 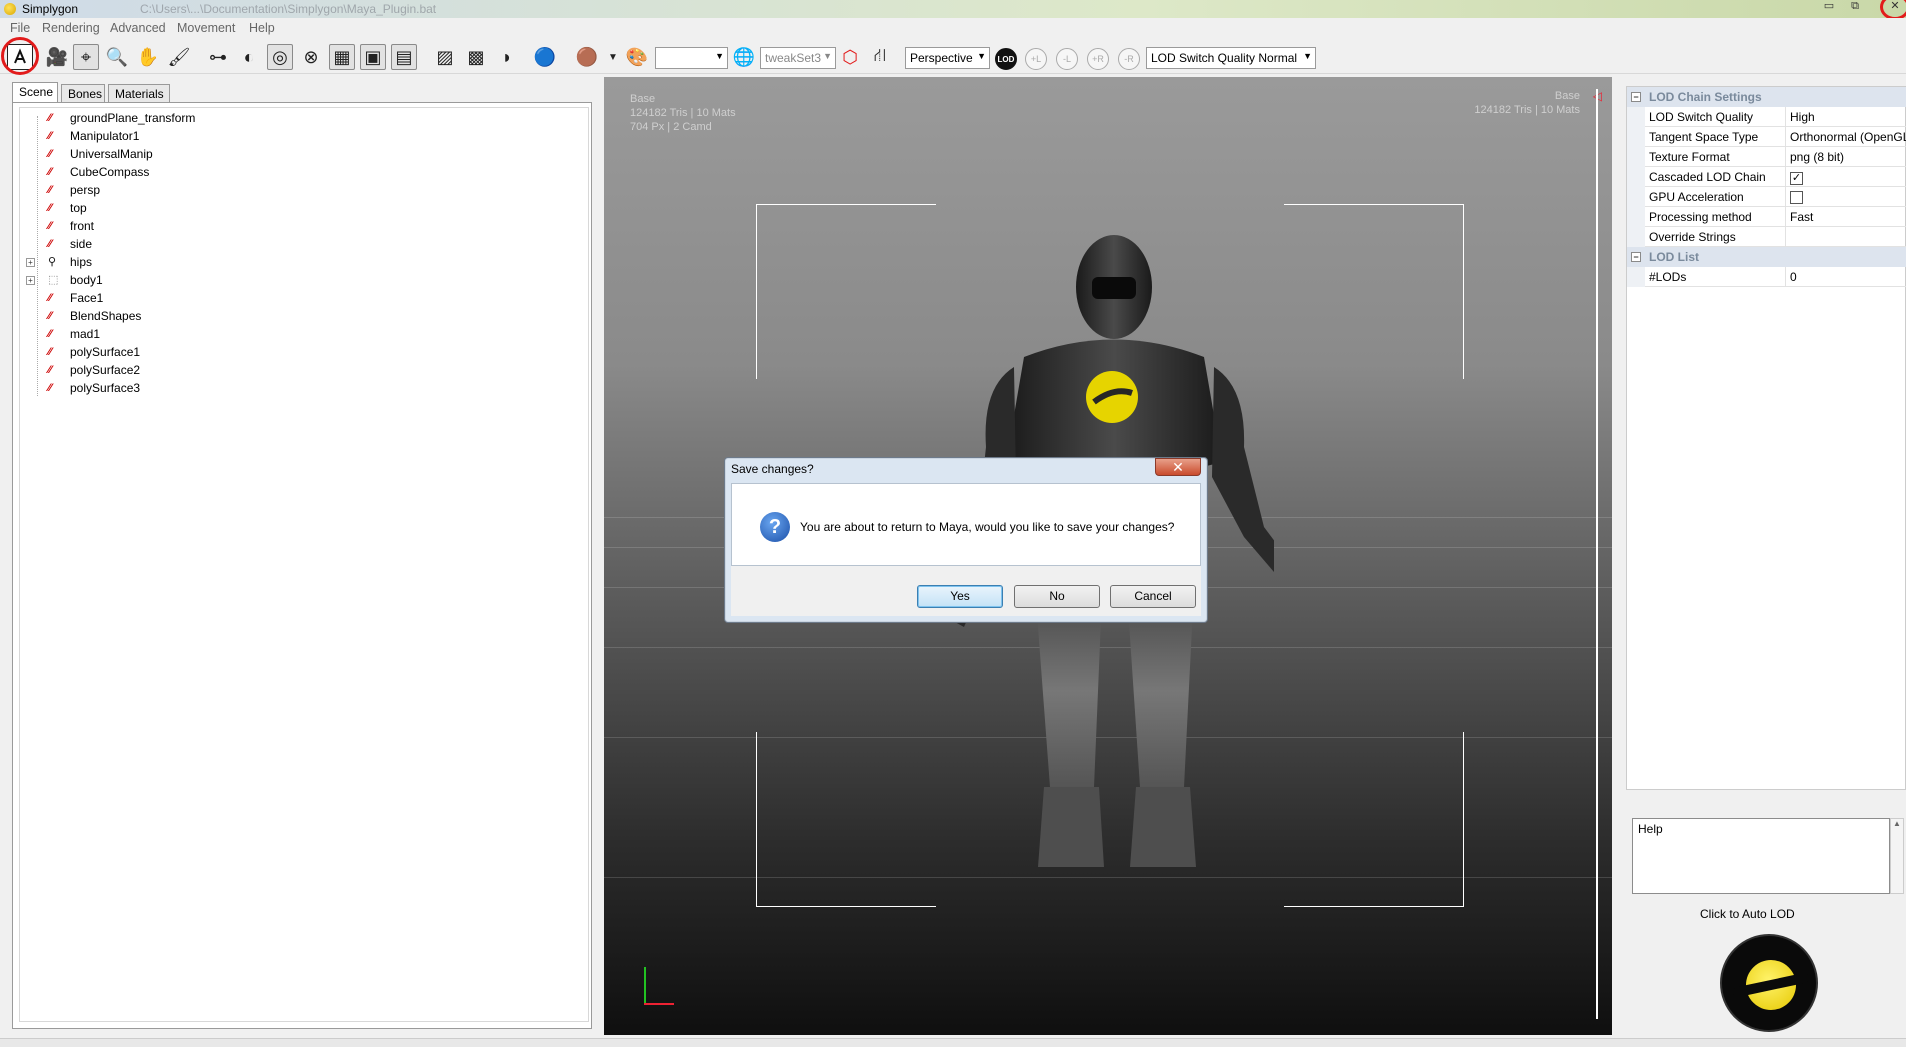 I want to click on lod-quality-value: LOD Switch Quality Normal, so click(x=1224, y=58).